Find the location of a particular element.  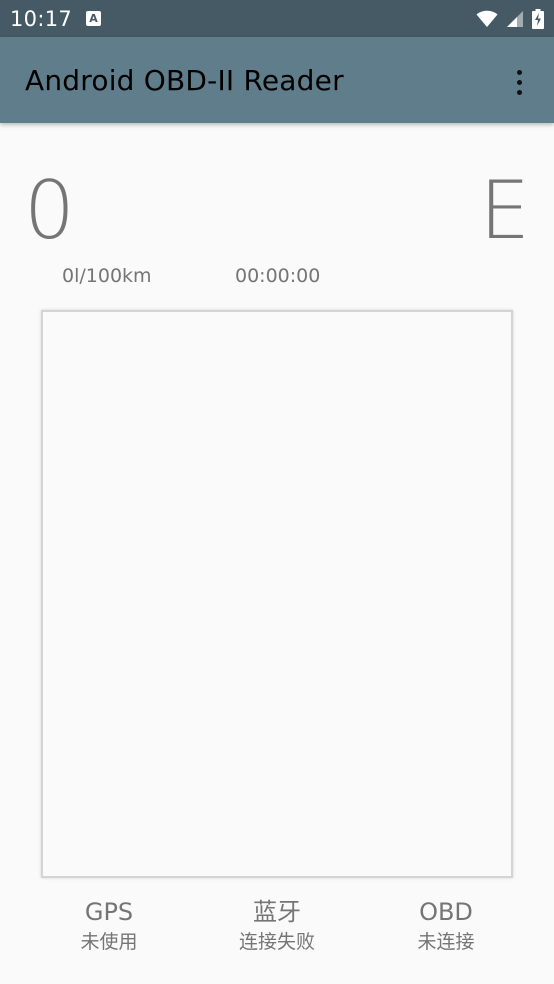

gps-status-value: 未使用 is located at coordinates (109, 942).